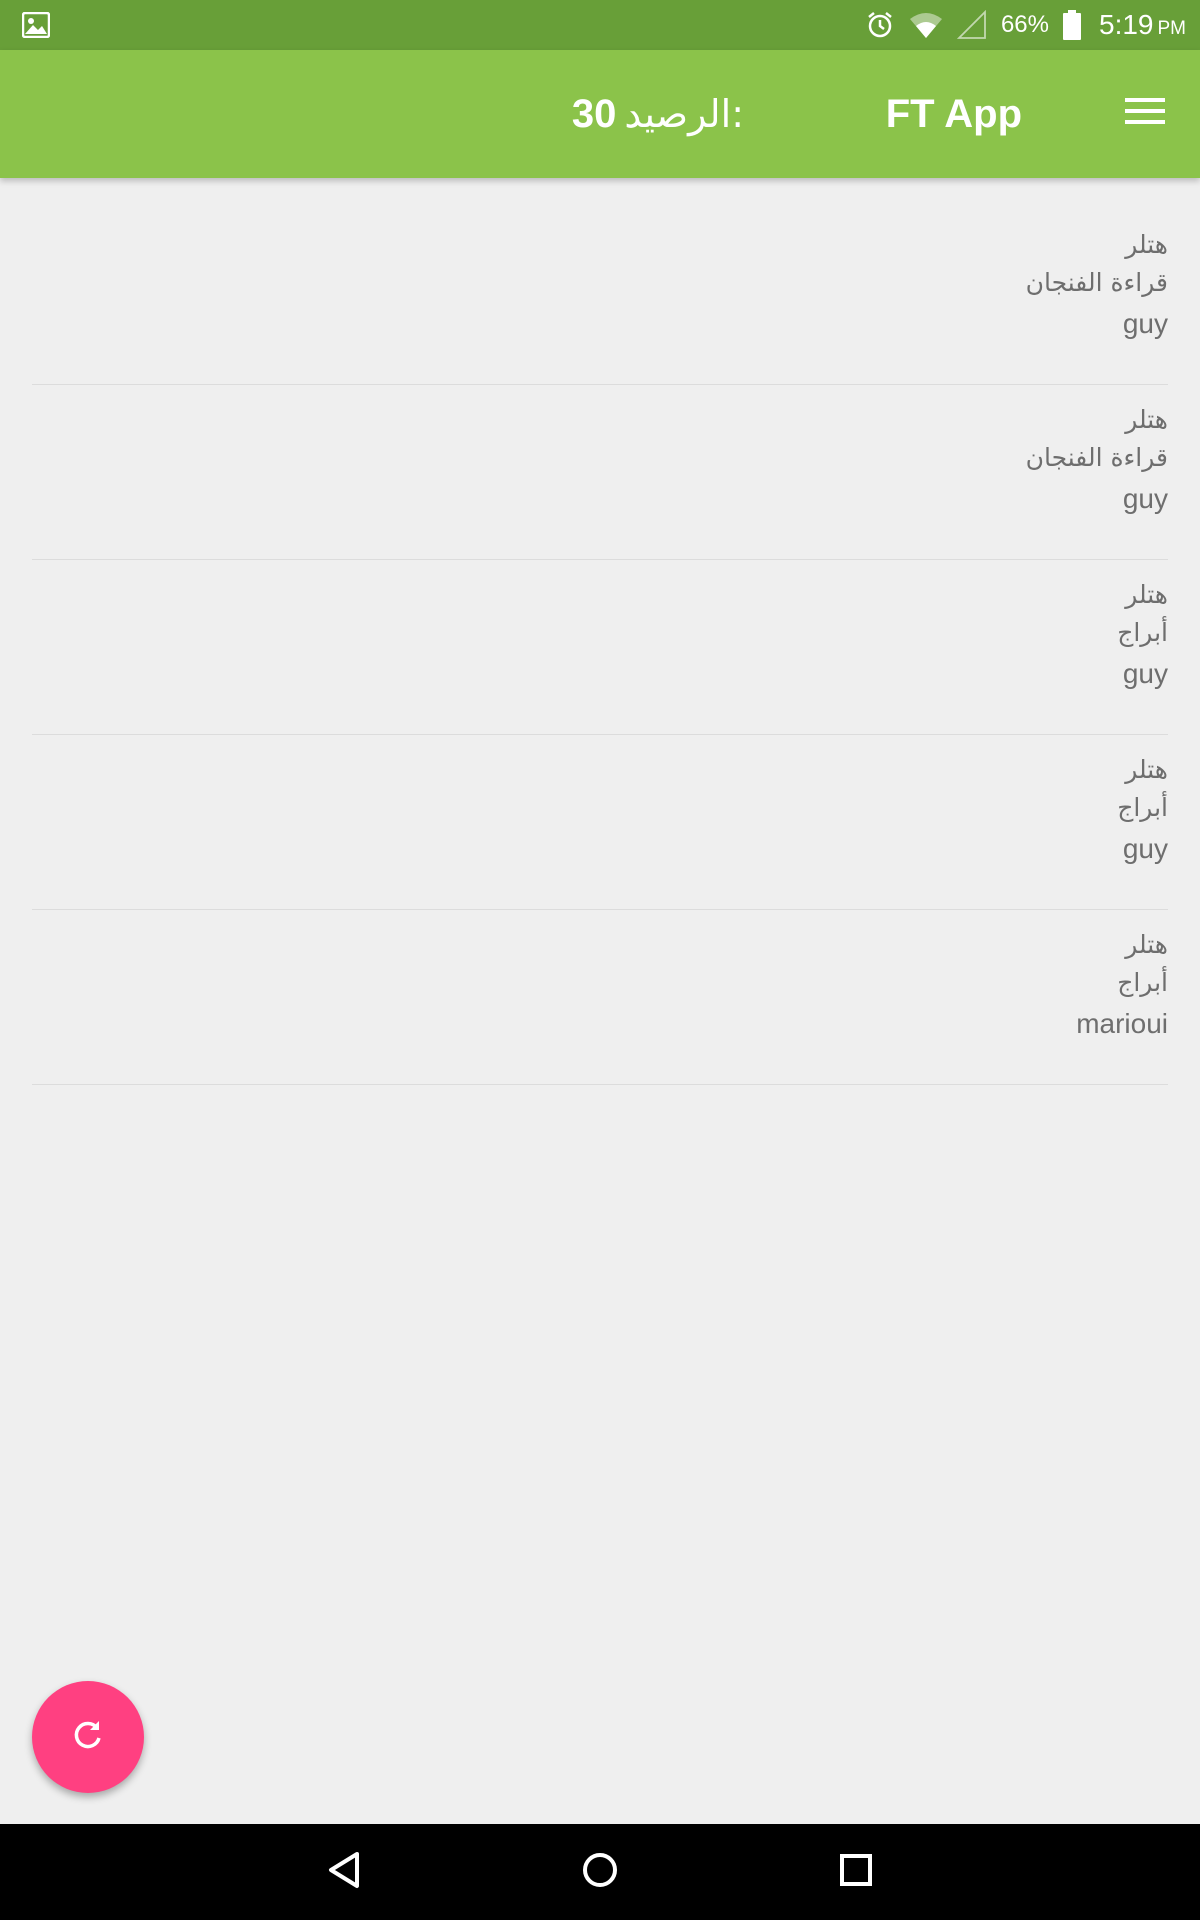 The image size is (1200, 1920). I want to click on wifi-icon, so click(926, 25).